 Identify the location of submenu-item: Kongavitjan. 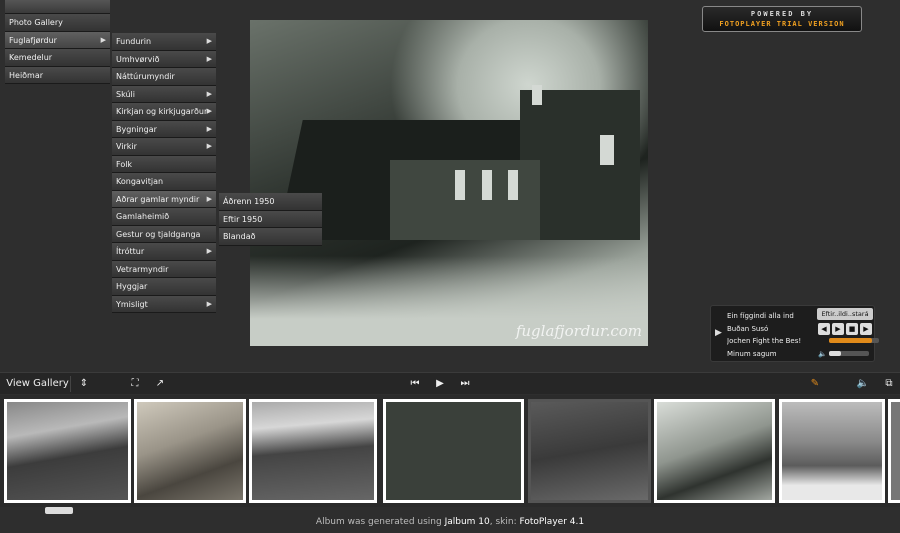
(164, 182).